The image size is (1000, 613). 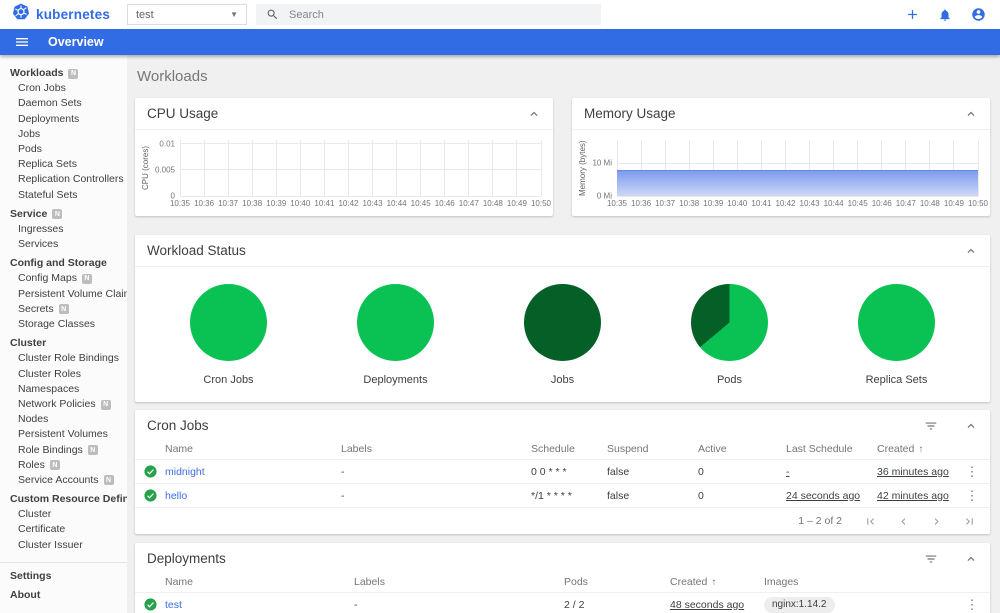 What do you see at coordinates (903, 521) in the screenshot?
I see `previous-page-button` at bounding box center [903, 521].